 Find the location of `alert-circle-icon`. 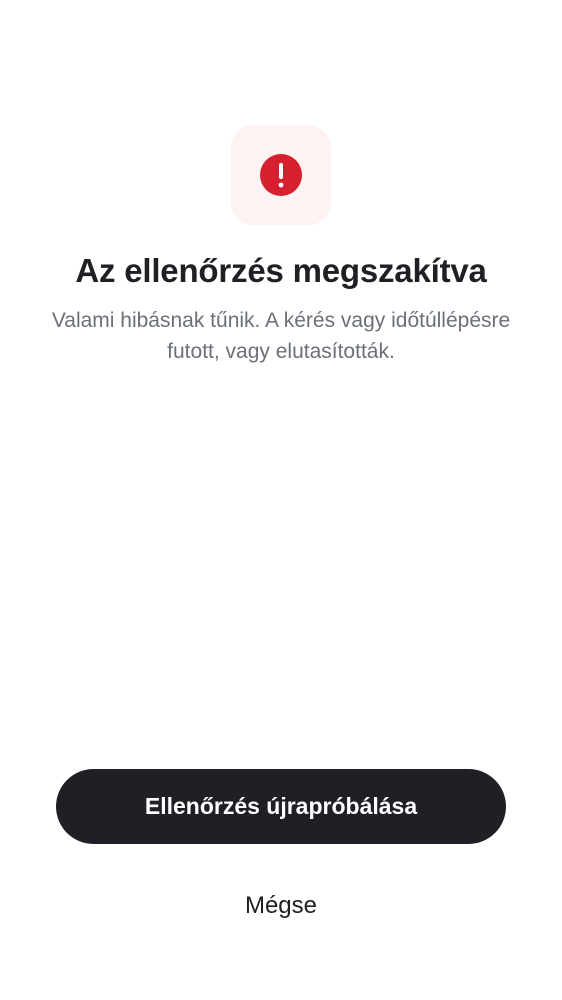

alert-circle-icon is located at coordinates (281, 175).